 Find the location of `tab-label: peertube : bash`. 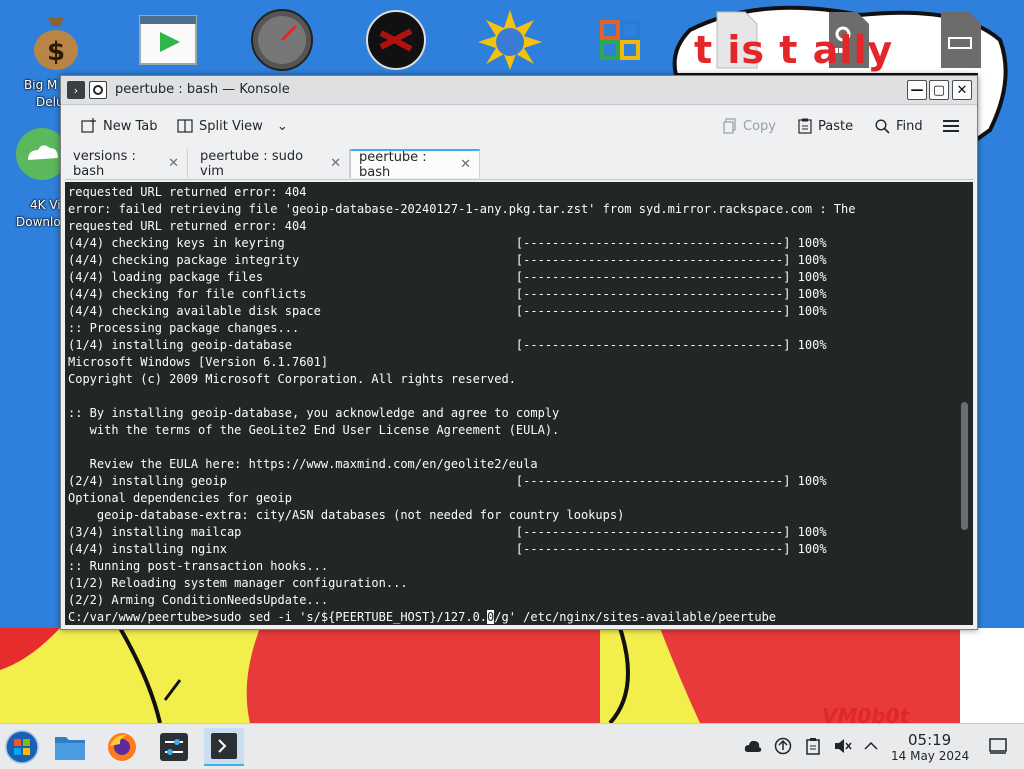

tab-label: peertube : bash is located at coordinates (393, 164).